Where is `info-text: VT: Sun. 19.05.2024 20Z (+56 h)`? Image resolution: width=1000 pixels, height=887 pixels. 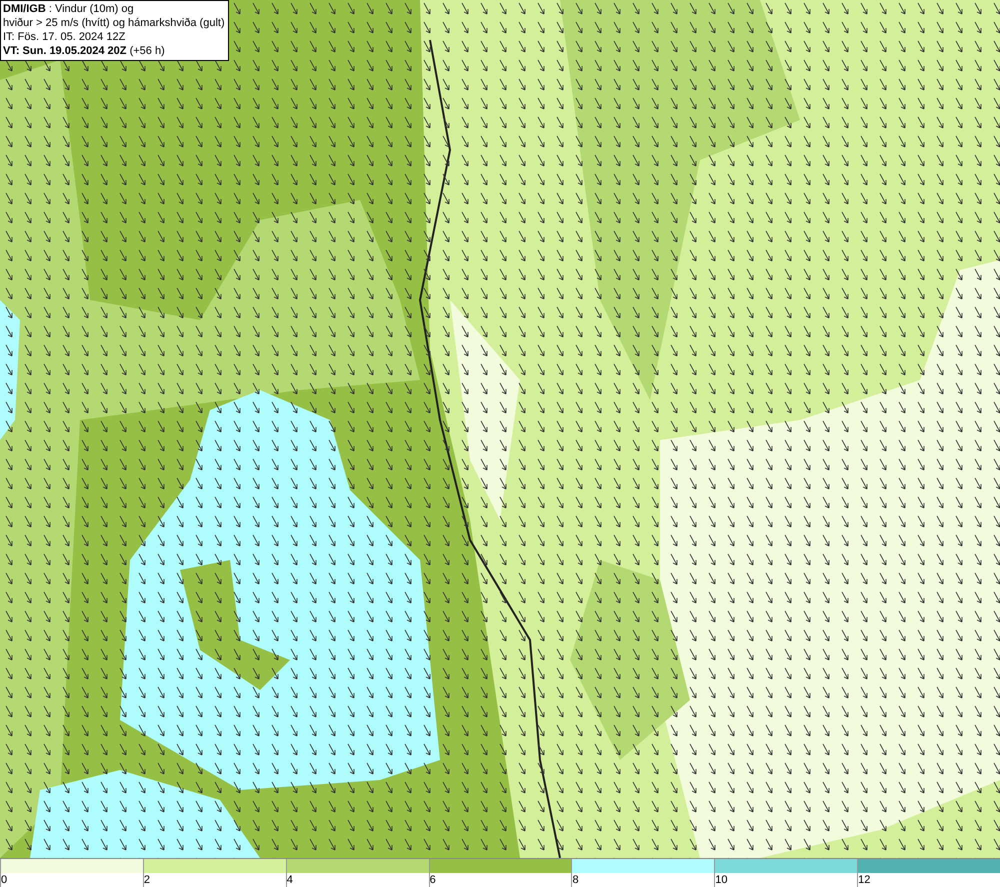 info-text: VT: Sun. 19.05.2024 20Z (+56 h) is located at coordinates (84, 51).